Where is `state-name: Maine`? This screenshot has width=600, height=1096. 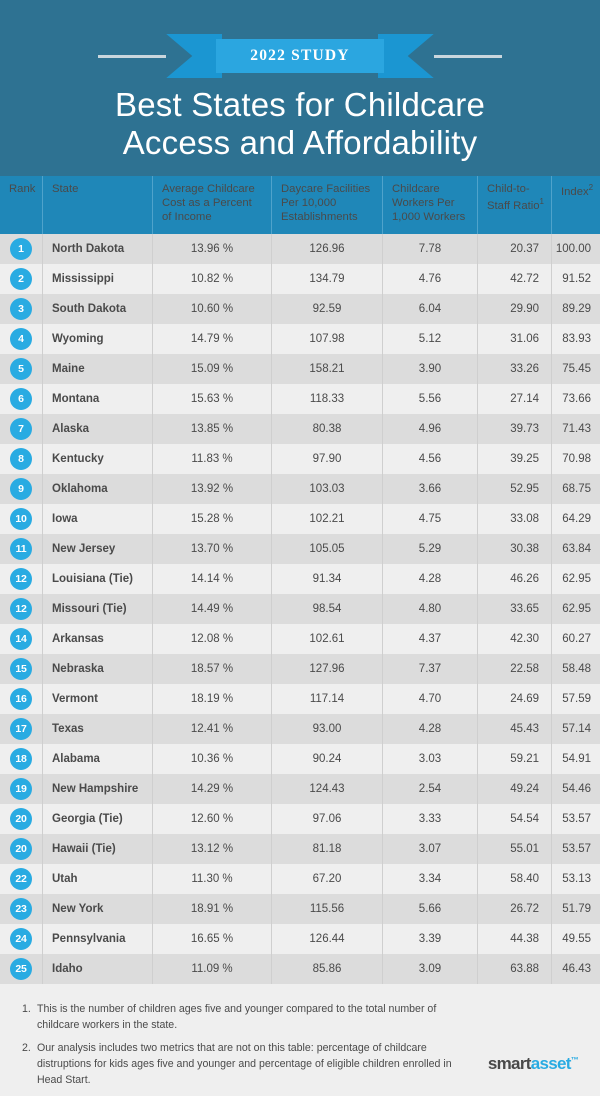 state-name: Maine is located at coordinates (68, 369).